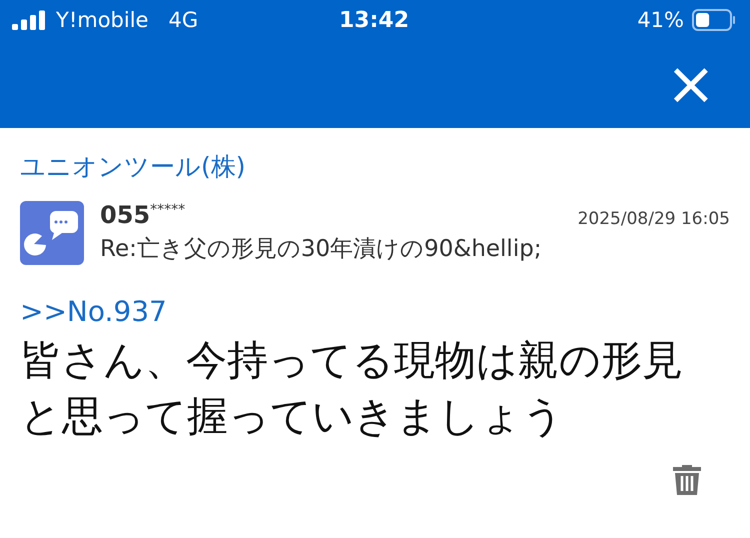  Describe the element at coordinates (375, 166) in the screenshot. I see `board-title: ユニオンツール(株)` at that location.